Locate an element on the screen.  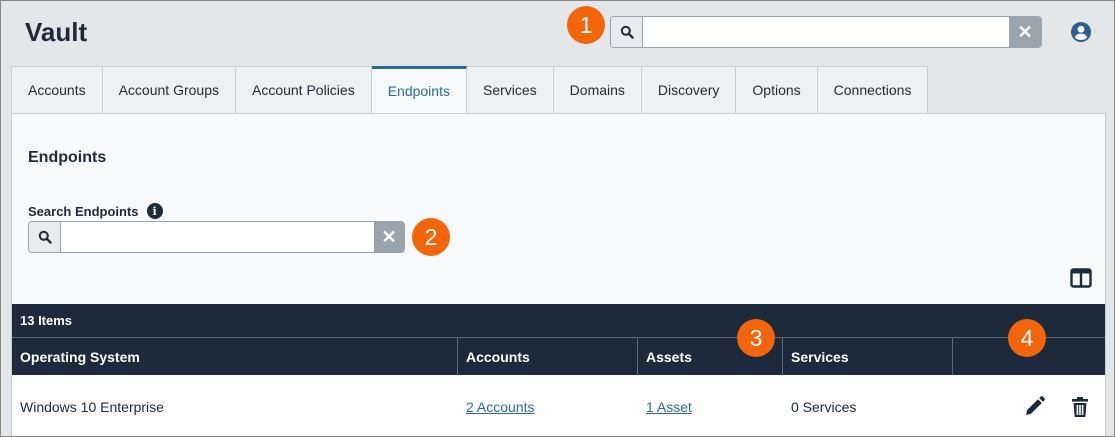
assets-link: 1 Asset is located at coordinates (669, 407).